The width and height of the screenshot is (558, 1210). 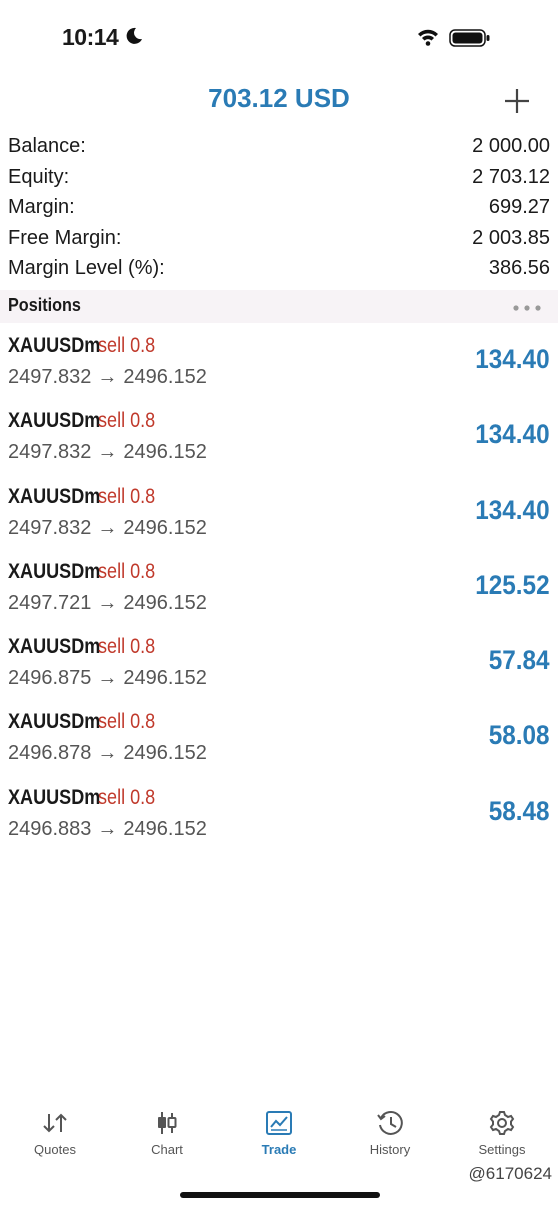 I want to click on tab-quotes: Quotes, so click(x=55, y=1135).